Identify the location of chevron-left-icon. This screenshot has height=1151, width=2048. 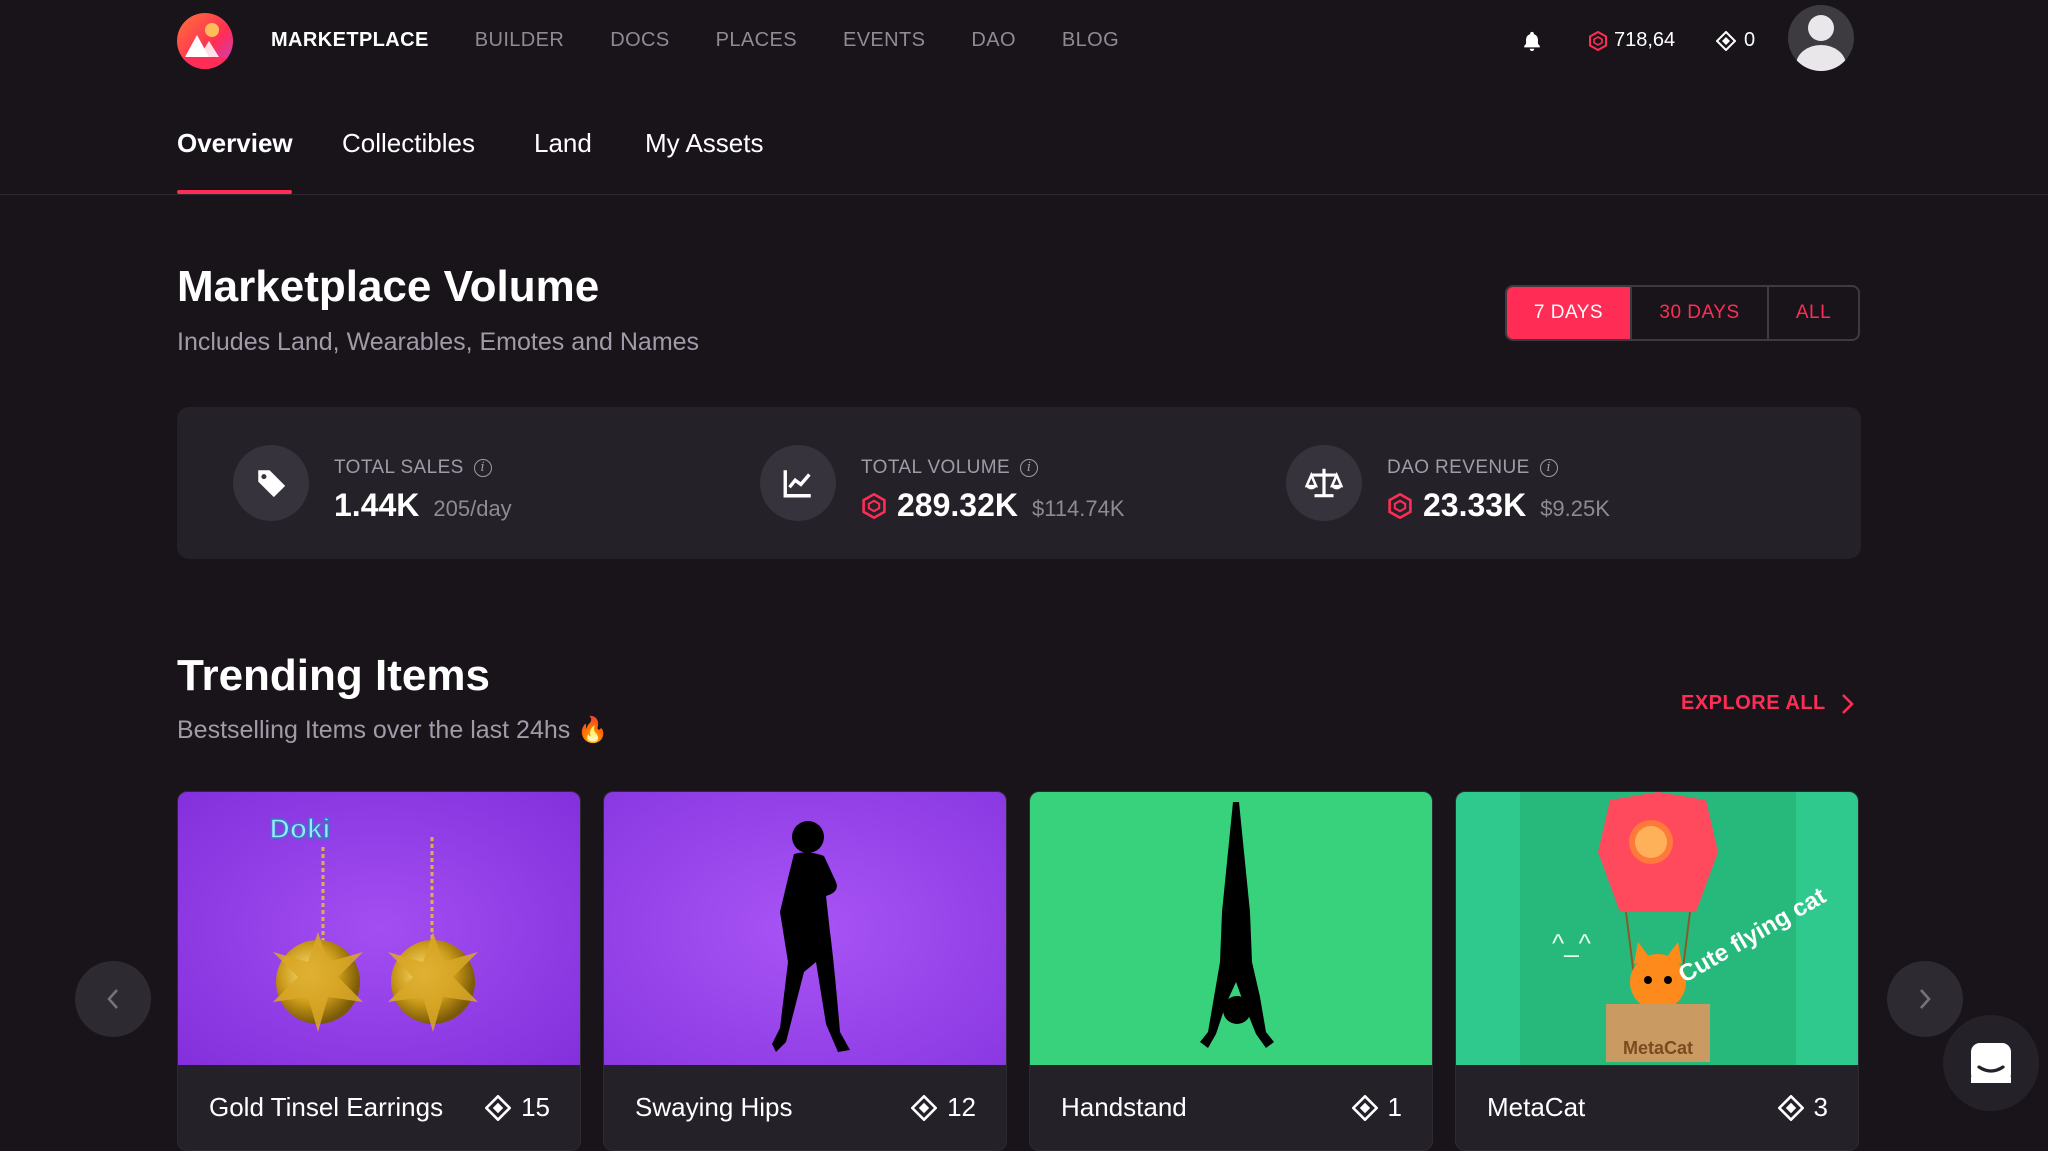
(112, 999).